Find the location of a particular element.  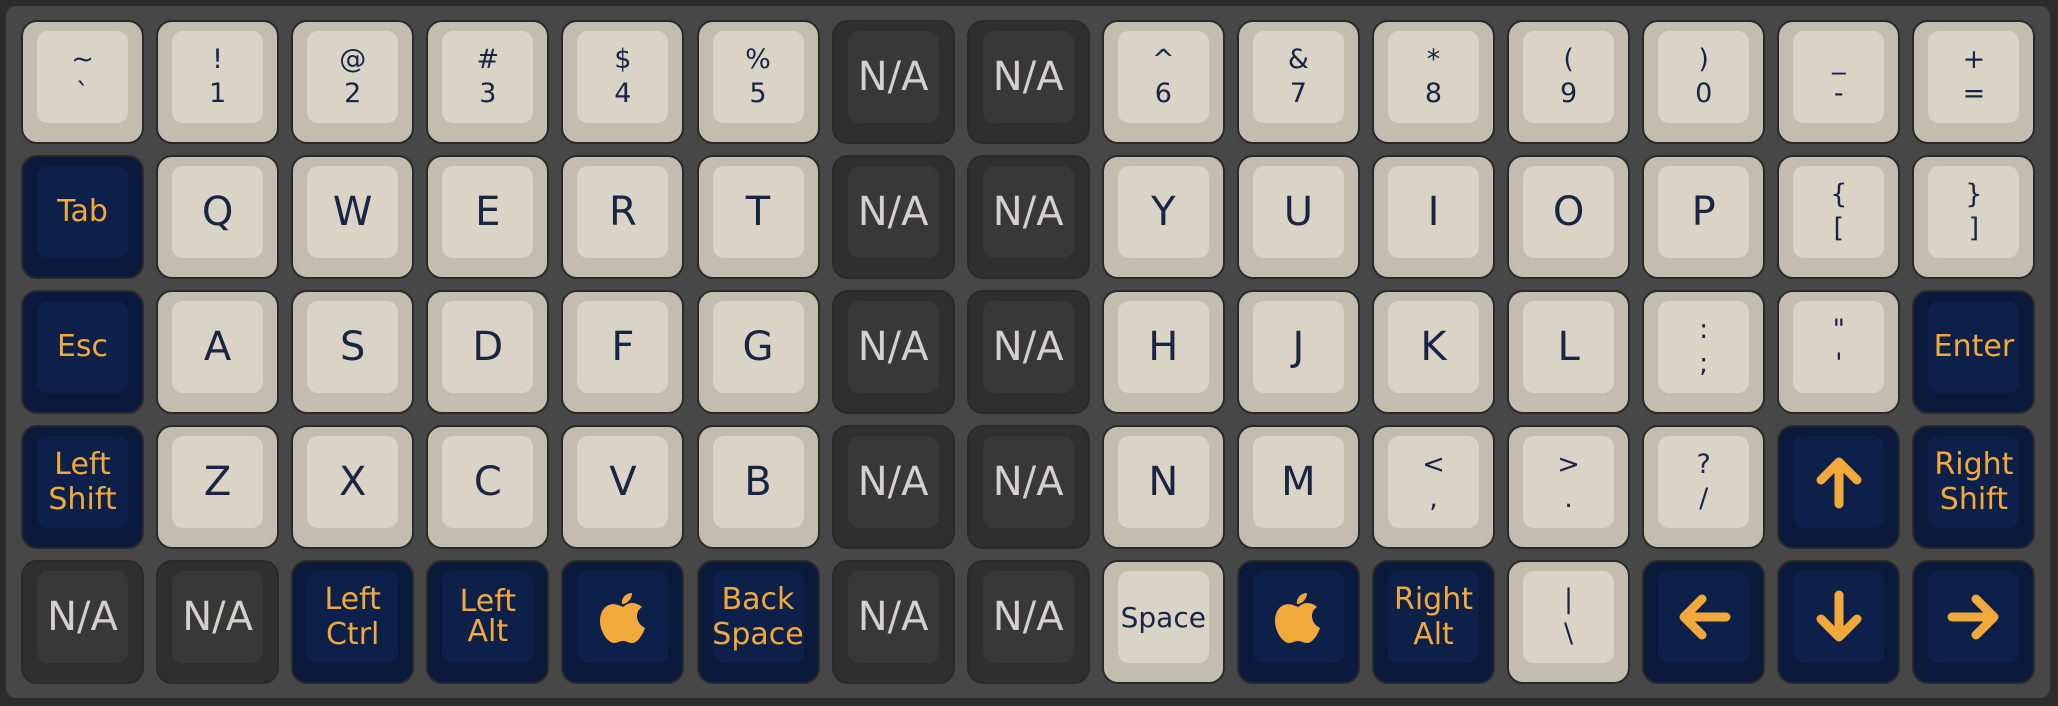

key-arrow-right is located at coordinates (1974, 622).